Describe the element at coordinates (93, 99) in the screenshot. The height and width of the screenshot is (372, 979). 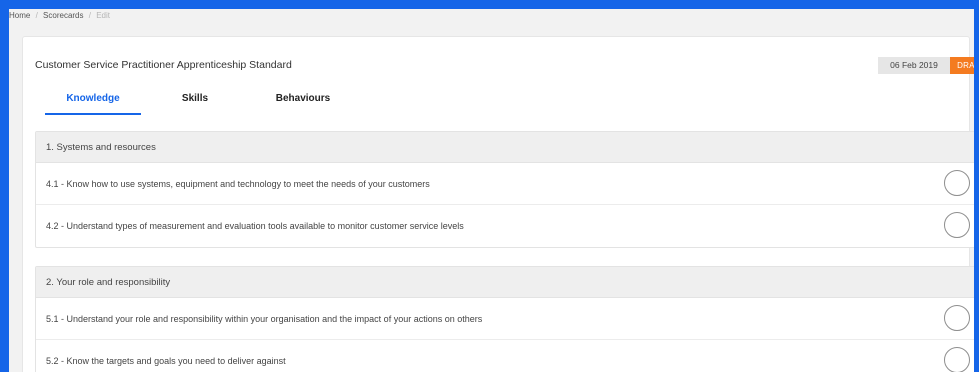
I see `tab-knowledge: Knowledge` at that location.